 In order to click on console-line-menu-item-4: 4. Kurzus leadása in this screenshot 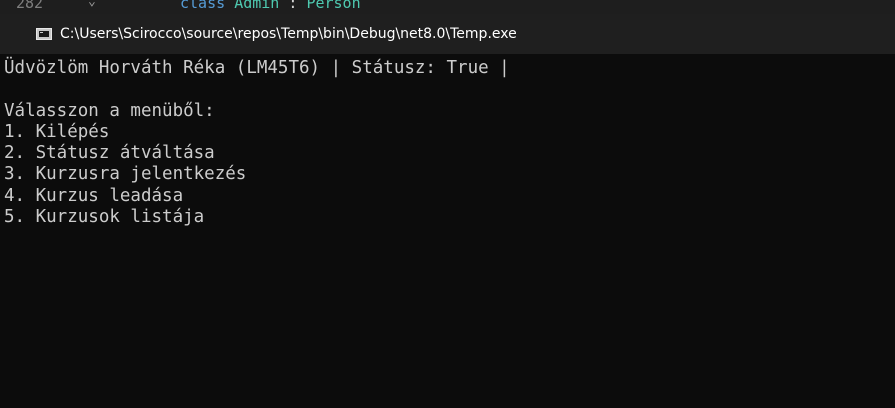, I will do `click(94, 195)`.